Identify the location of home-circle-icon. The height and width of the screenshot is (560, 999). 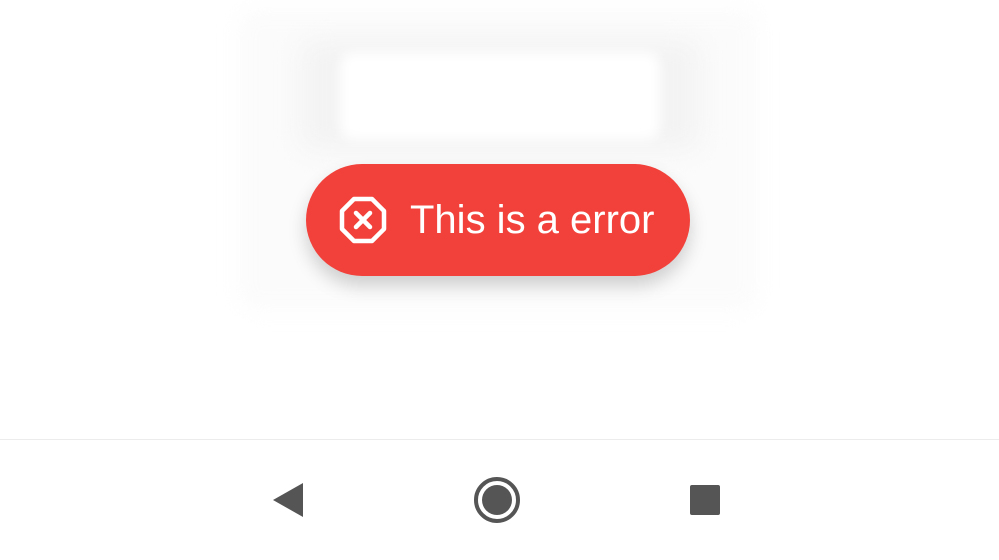
(497, 500).